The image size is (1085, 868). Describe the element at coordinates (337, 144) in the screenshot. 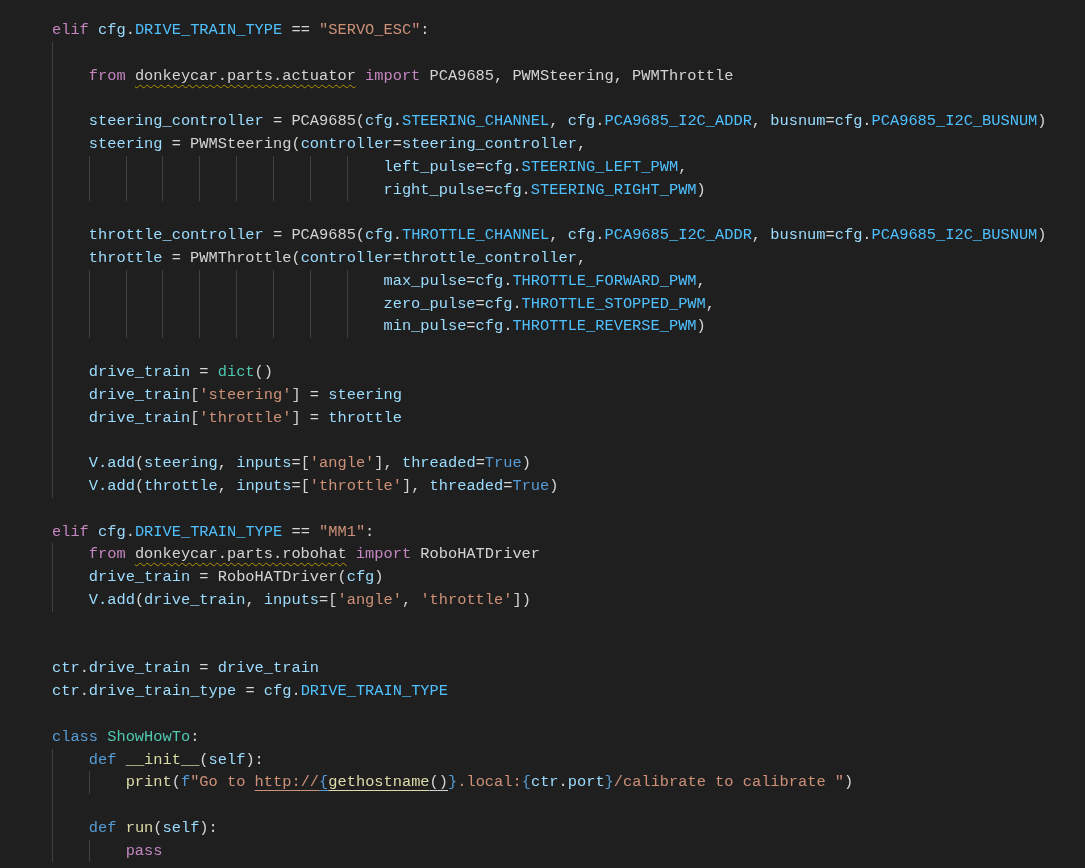

I see `code-line: steering = PWMSteering(controller=steering_controller,` at that location.